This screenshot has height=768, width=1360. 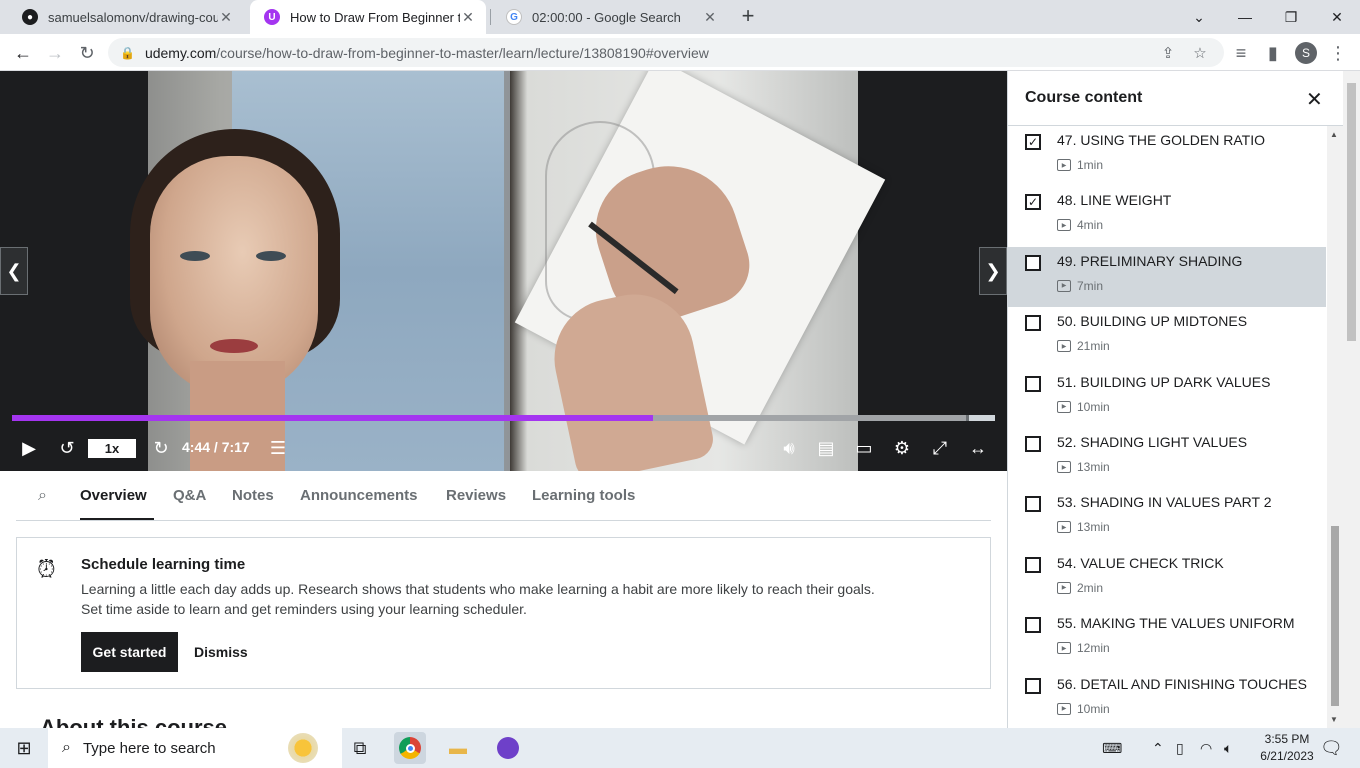 What do you see at coordinates (1090, 587) in the screenshot?
I see `lecture-duration: 2min` at bounding box center [1090, 587].